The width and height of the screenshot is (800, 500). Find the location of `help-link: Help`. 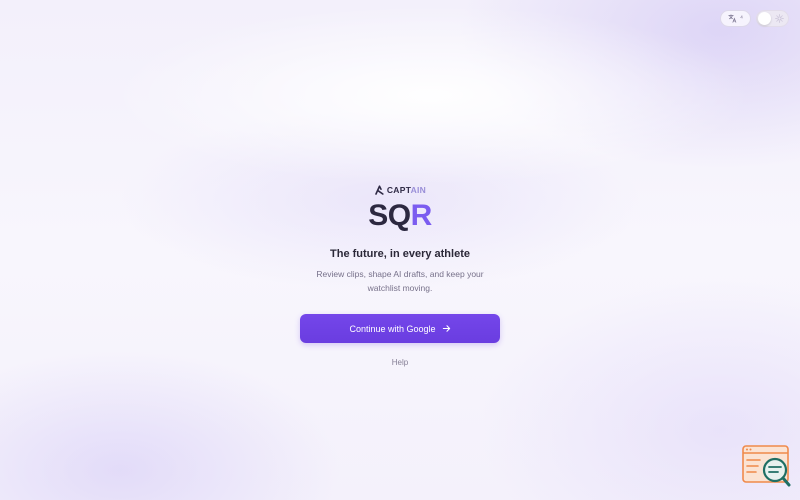

help-link: Help is located at coordinates (400, 362).